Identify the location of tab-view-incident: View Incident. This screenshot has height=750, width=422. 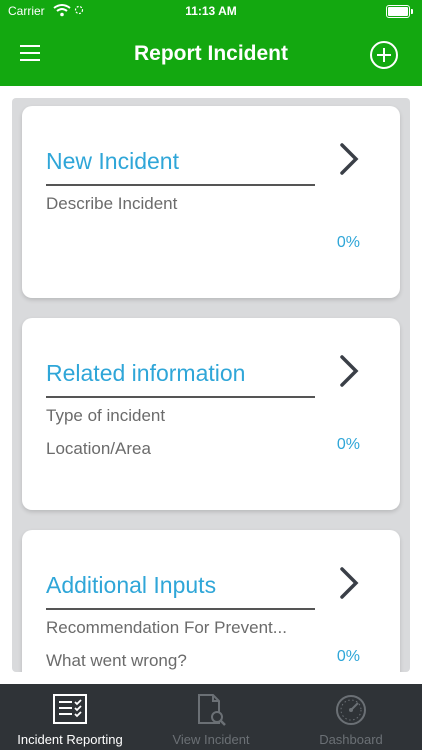
(211, 717).